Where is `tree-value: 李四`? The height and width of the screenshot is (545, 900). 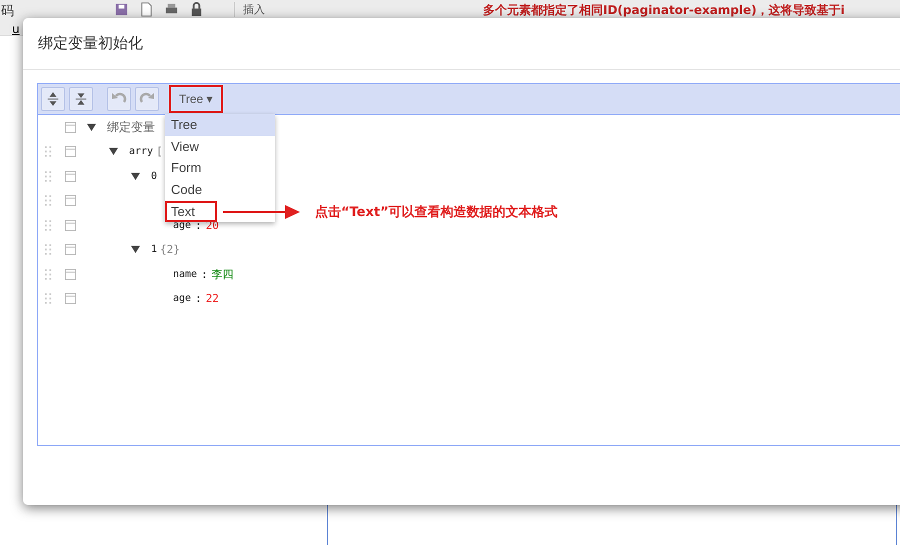 tree-value: 李四 is located at coordinates (223, 274).